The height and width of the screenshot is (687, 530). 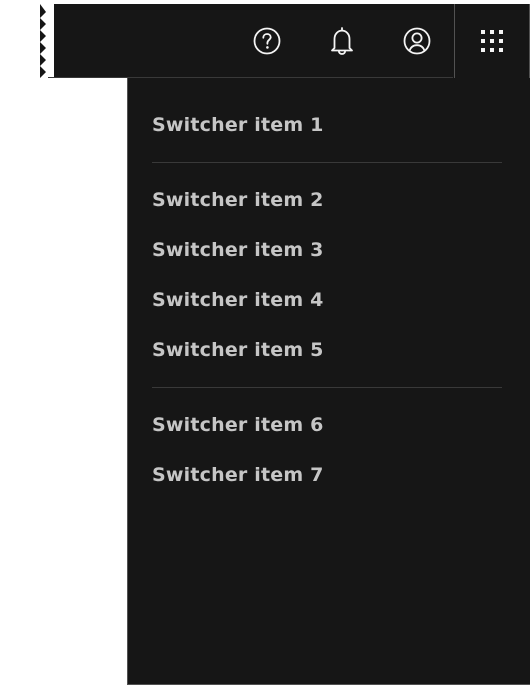 I want to click on header-bar, so click(x=285, y=41).